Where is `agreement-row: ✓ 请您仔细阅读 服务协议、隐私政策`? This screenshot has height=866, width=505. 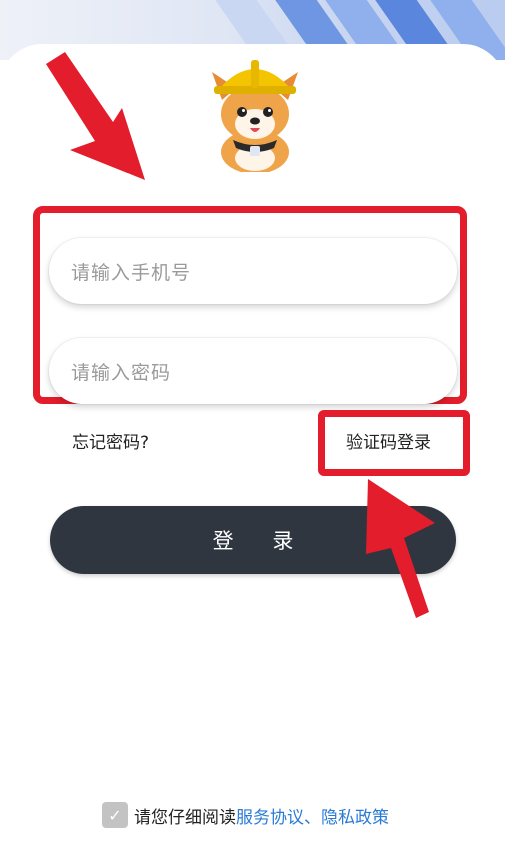 agreement-row: ✓ 请您仔细阅读 服务协议、隐私政策 is located at coordinates (245, 815).